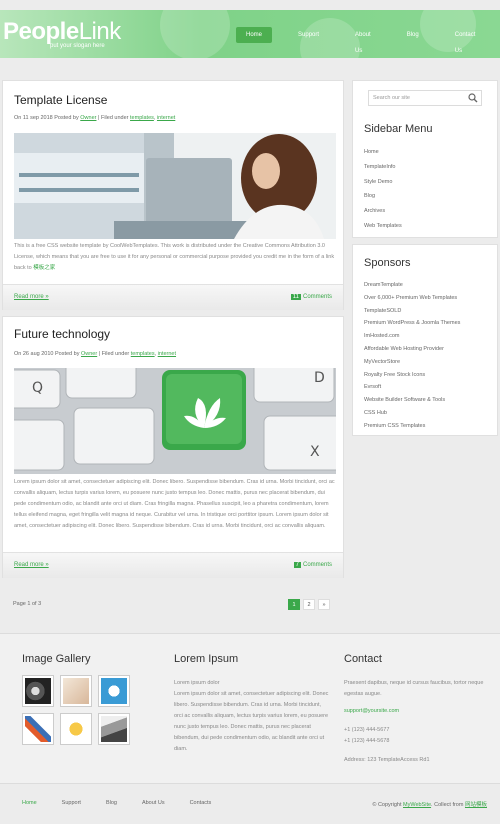 The image size is (500, 824). What do you see at coordinates (404, 348) in the screenshot?
I see `sponsor-desc: Affordable Web Hosting Provider` at bounding box center [404, 348].